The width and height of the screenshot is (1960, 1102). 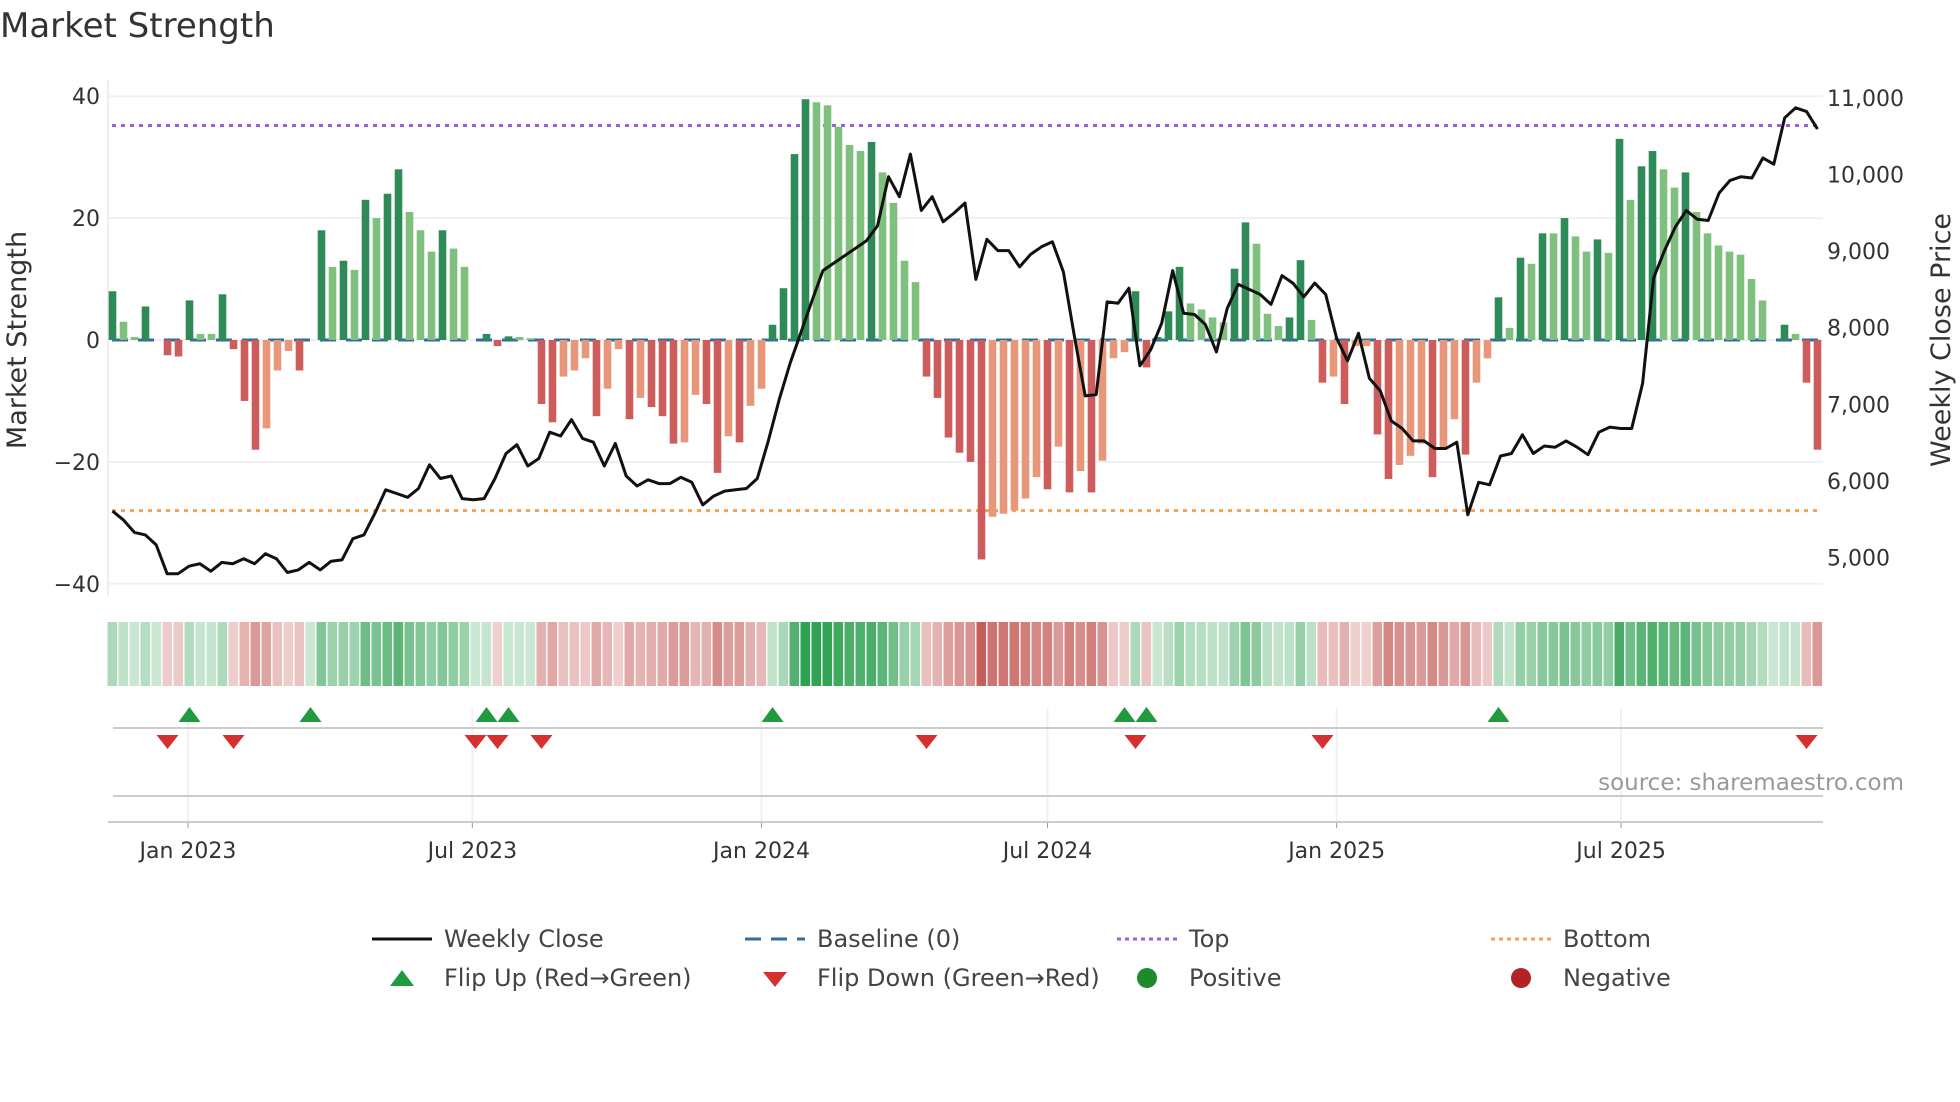 What do you see at coordinates (1521, 939) in the screenshot?
I see `dotted-line-icon` at bounding box center [1521, 939].